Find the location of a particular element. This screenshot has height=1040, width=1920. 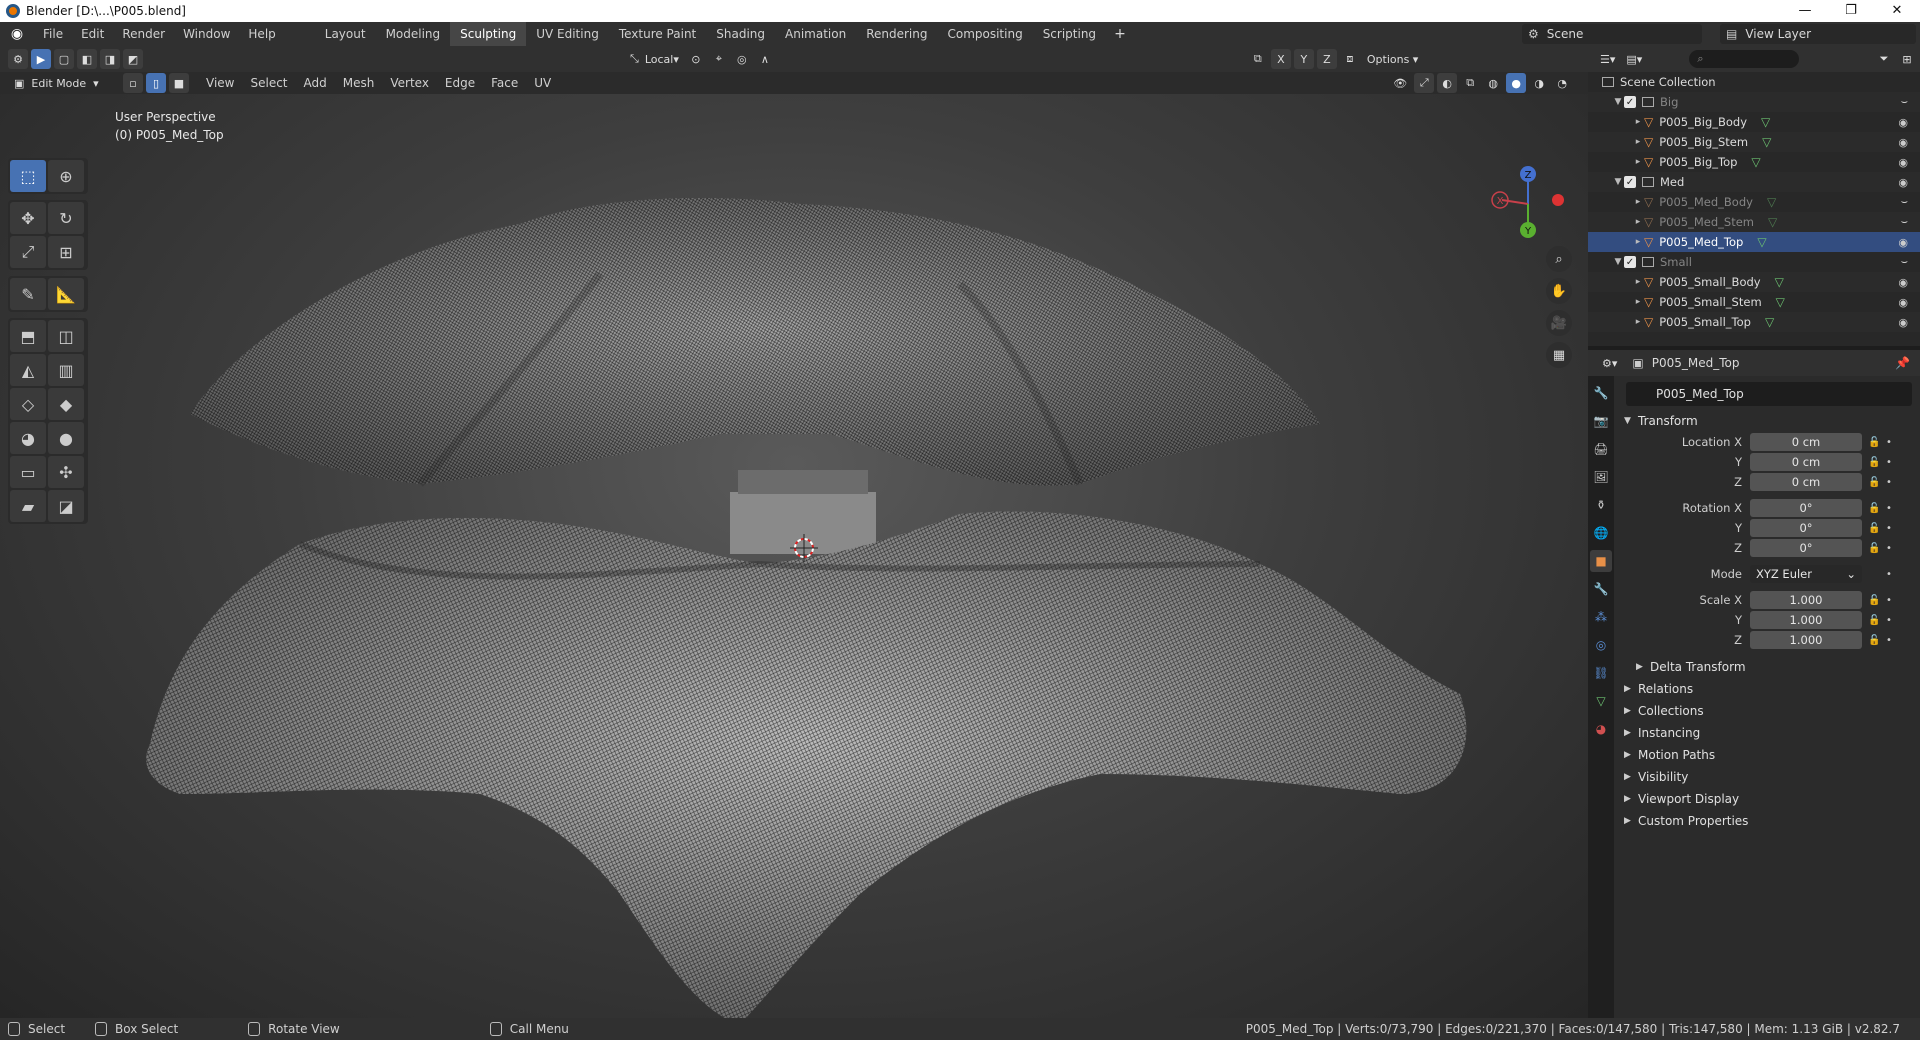

inset-tool-icon: ◫ is located at coordinates (66, 336).